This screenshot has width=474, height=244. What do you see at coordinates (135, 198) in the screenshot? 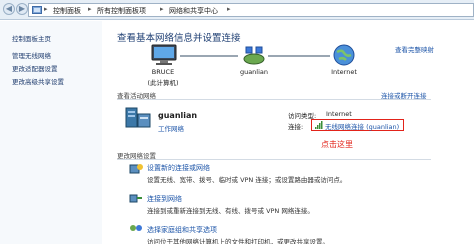
I see `connect-network-icon` at bounding box center [135, 198].